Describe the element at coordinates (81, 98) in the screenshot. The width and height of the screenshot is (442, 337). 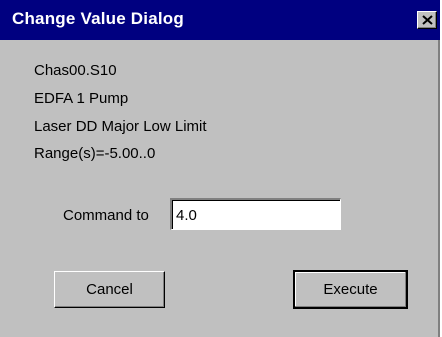
I see `component-label: EDFA 1 Pump` at that location.